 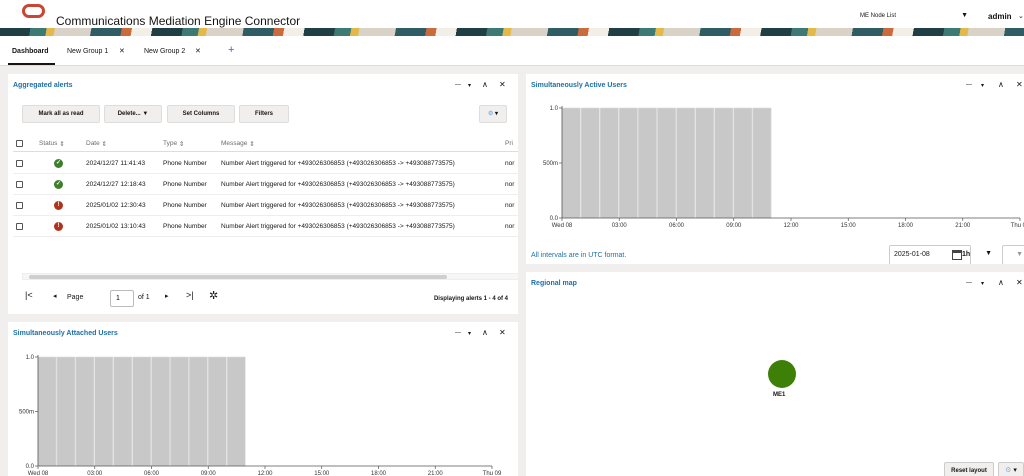 What do you see at coordinates (554, 283) in the screenshot?
I see `panel-title: Regional map` at bounding box center [554, 283].